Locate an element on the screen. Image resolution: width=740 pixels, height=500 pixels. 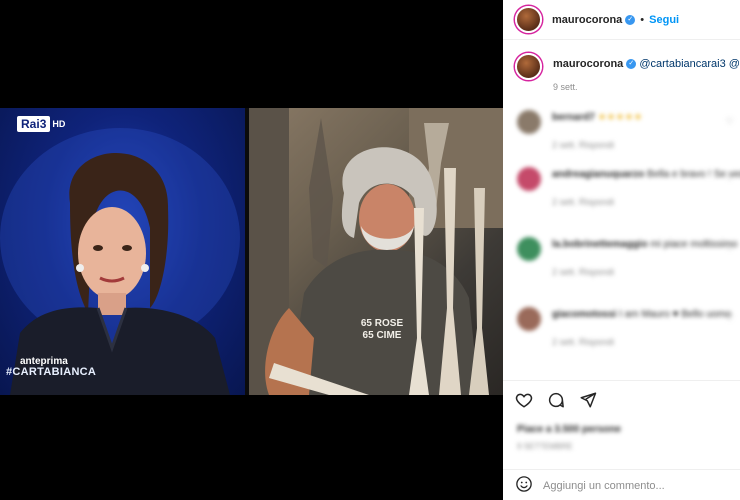
comment-text-row: bernard7 ★★★★★ is located at coordinates (597, 117).